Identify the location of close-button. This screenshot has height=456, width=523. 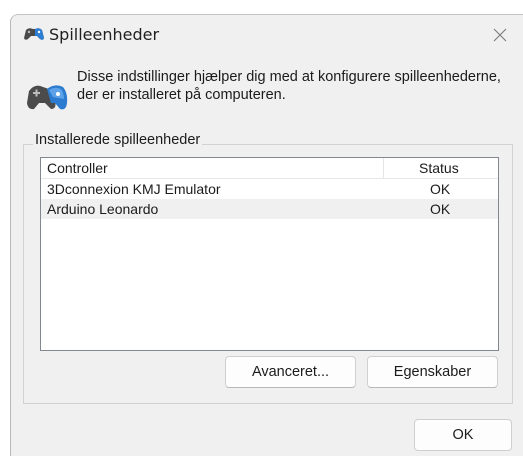
(500, 35).